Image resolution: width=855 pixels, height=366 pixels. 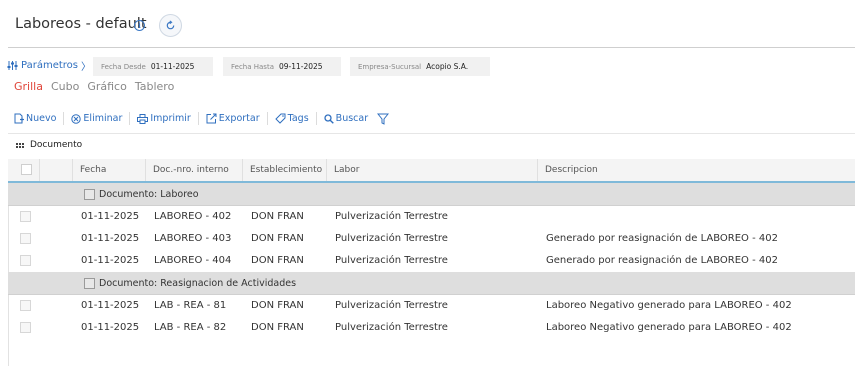 I want to click on tab-grilla: Grilla, so click(x=28, y=86).